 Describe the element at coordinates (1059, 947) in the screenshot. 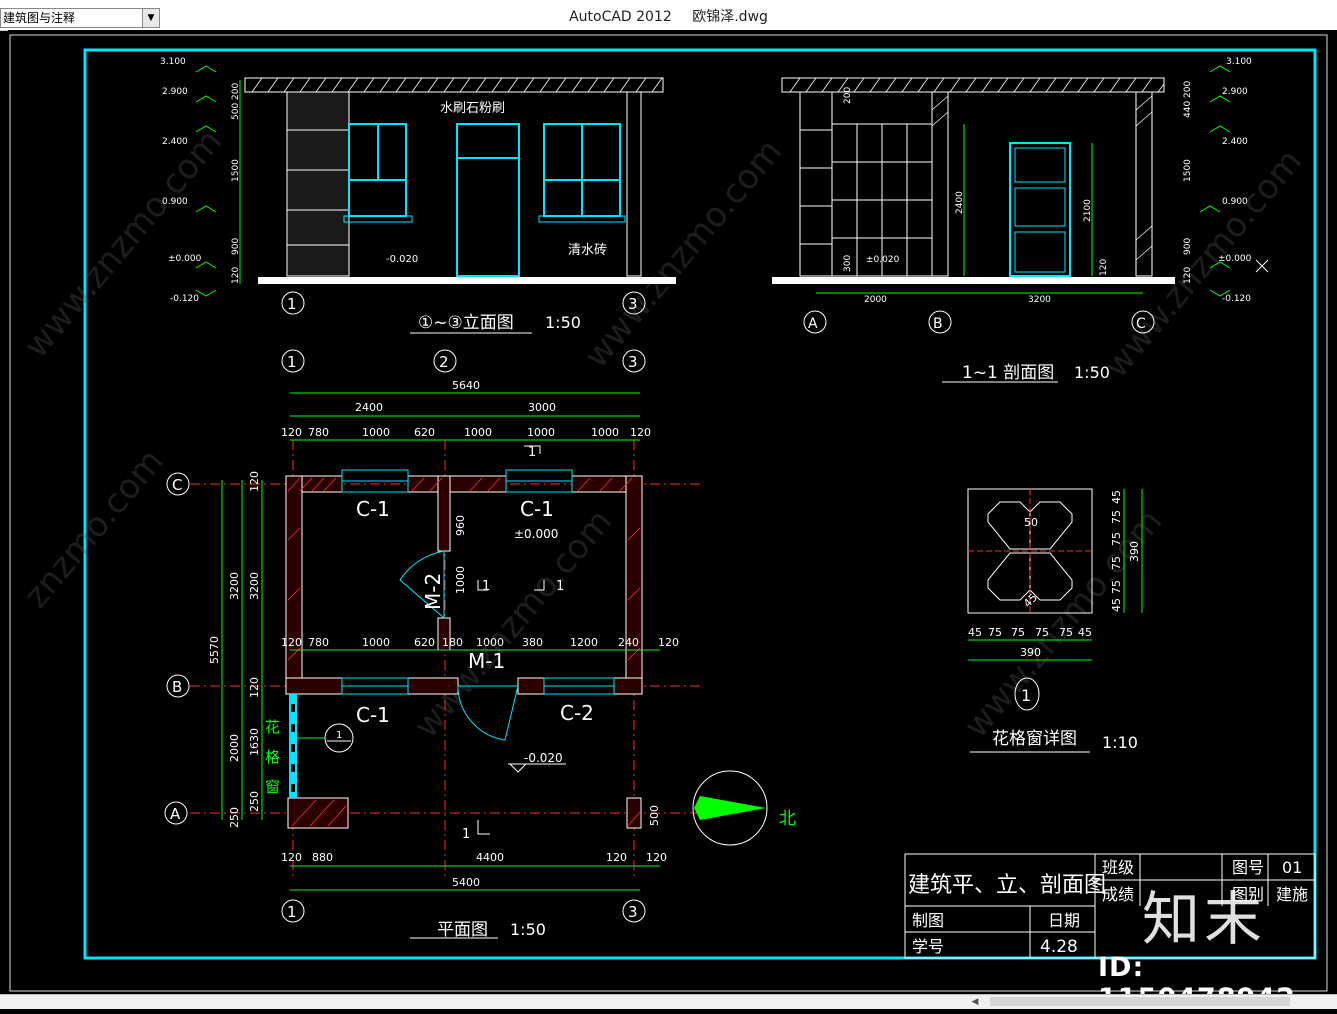

I see `svg-text: 4.28` at that location.